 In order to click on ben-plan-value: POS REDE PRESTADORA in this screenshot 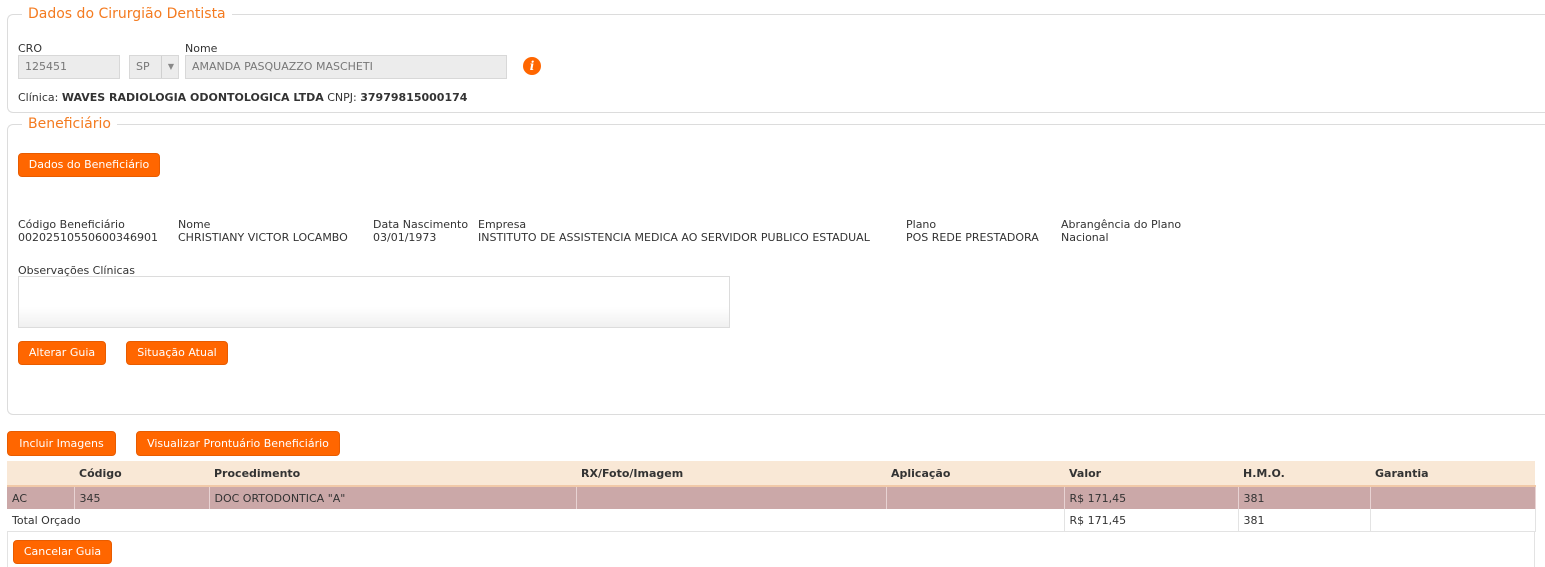, I will do `click(972, 237)`.